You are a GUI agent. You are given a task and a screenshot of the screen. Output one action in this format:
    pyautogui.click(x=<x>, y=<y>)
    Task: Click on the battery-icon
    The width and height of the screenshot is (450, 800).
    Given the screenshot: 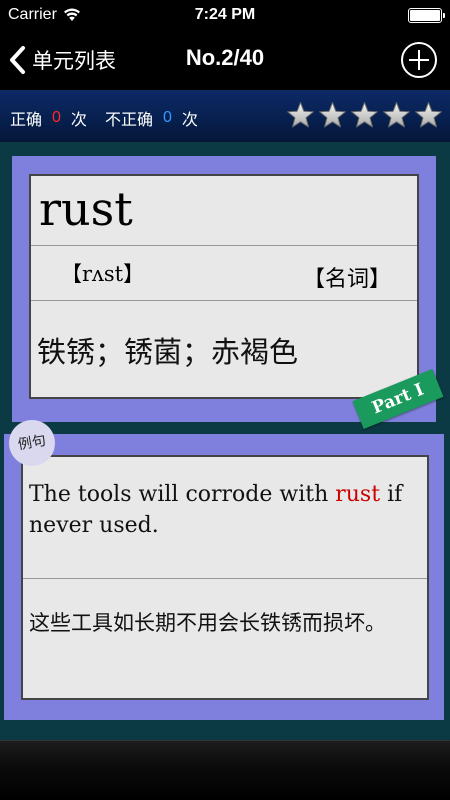 What is the action you would take?
    pyautogui.click(x=426, y=15)
    